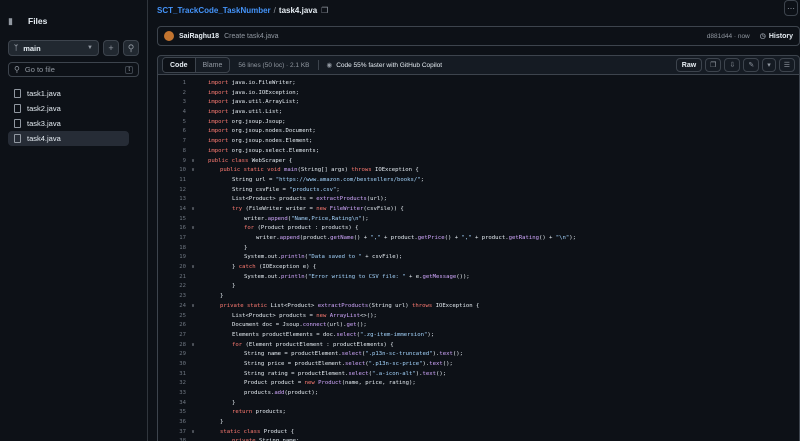  Describe the element at coordinates (172, 181) in the screenshot. I see `line-number: 11` at that location.